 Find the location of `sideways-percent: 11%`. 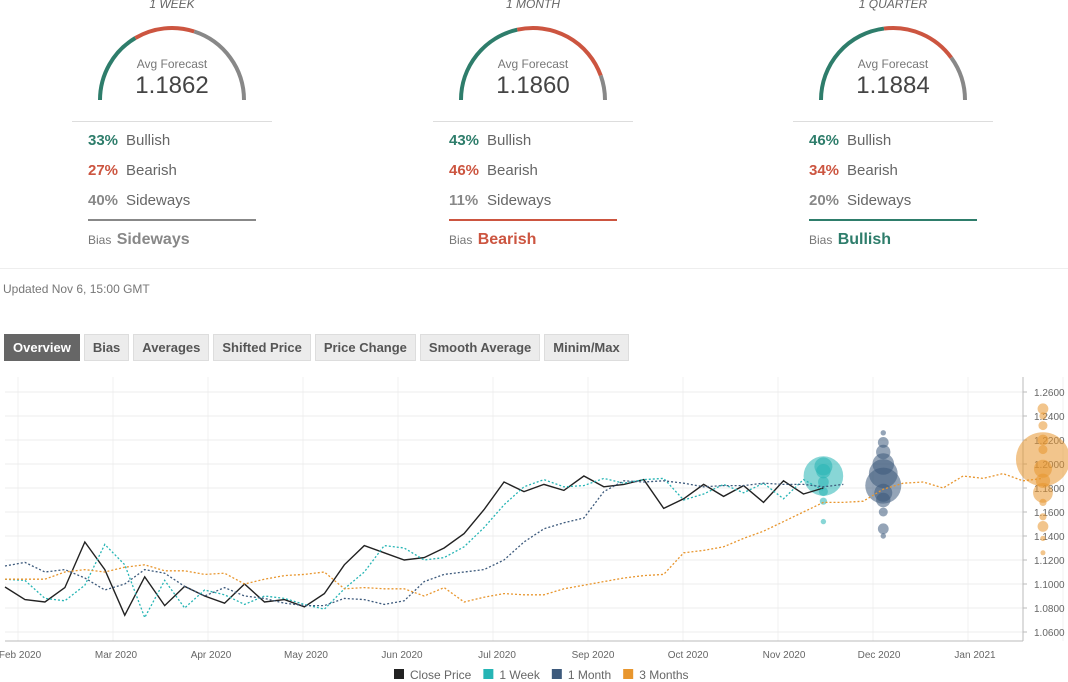

sideways-percent: 11% is located at coordinates (464, 200).